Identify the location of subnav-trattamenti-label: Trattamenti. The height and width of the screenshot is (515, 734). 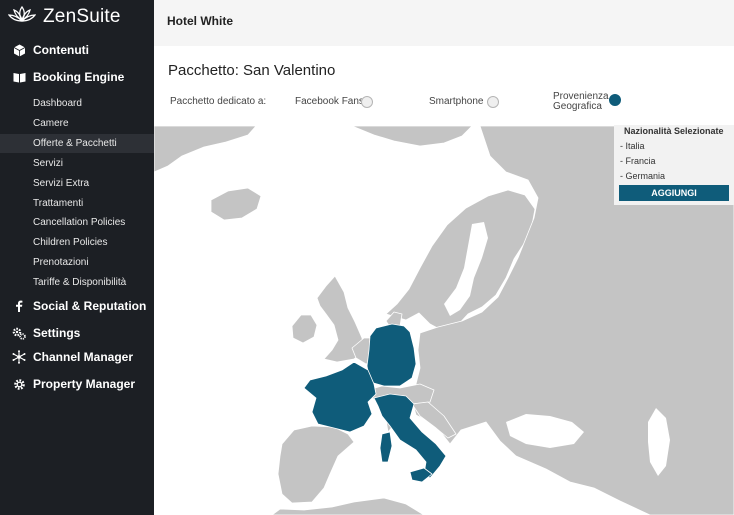
(58, 203).